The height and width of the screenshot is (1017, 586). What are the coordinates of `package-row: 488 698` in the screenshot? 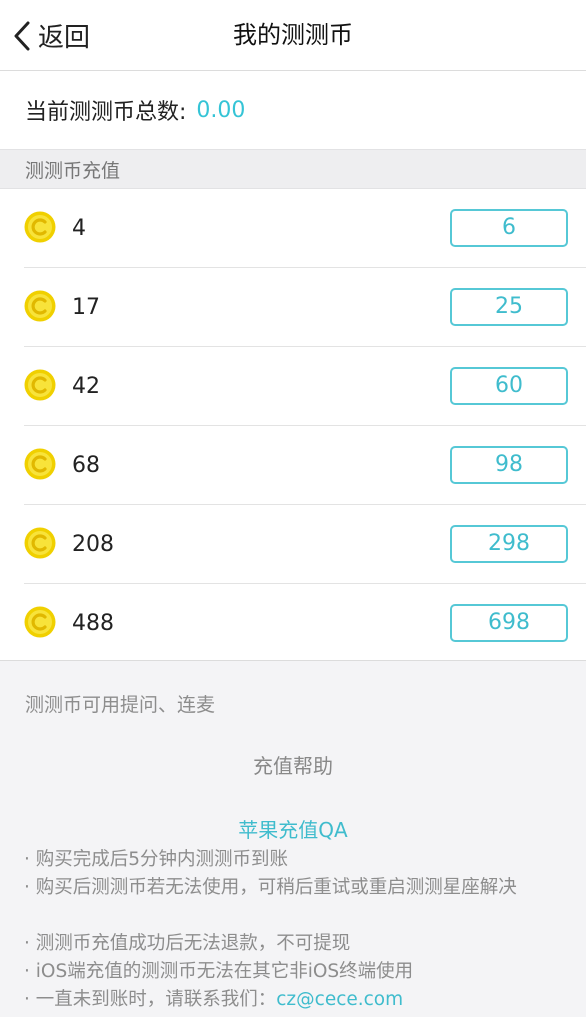 It's located at (293, 623).